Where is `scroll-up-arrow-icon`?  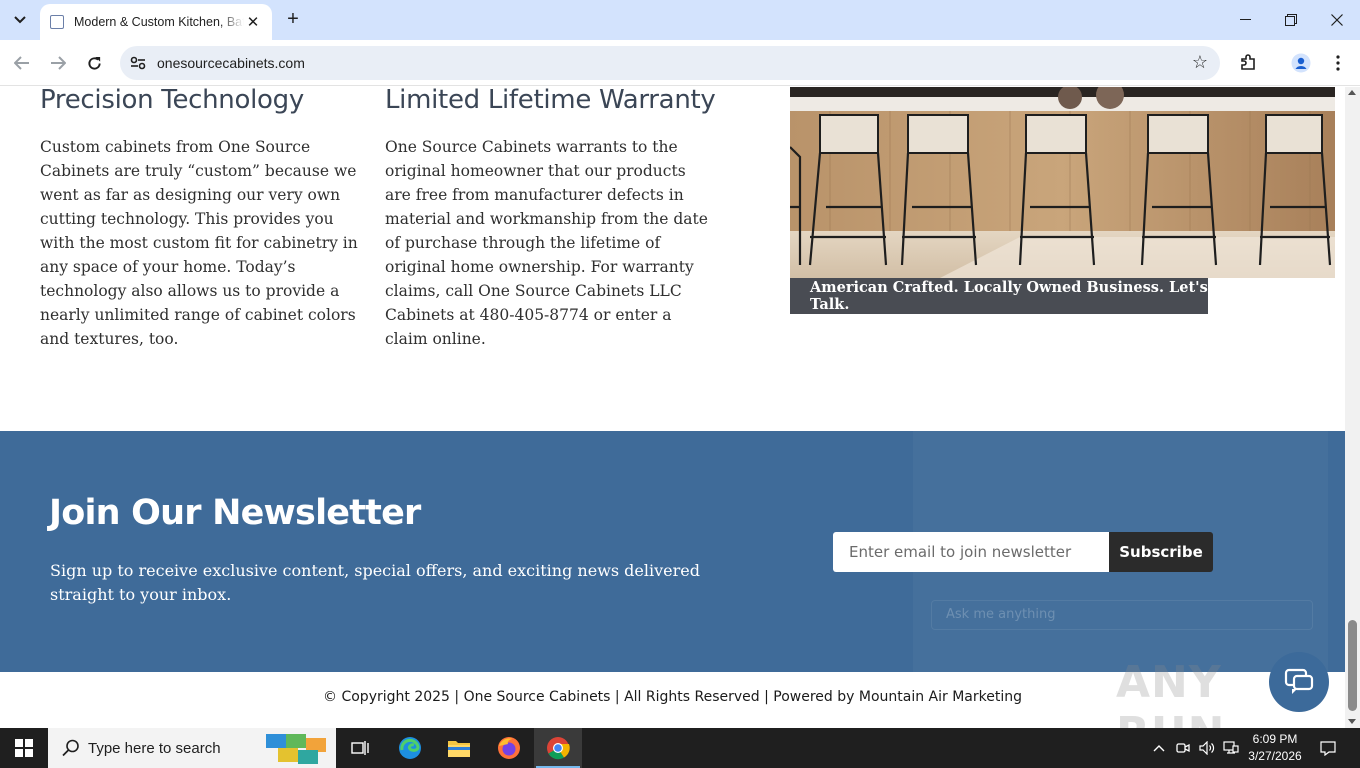 scroll-up-arrow-icon is located at coordinates (1352, 92).